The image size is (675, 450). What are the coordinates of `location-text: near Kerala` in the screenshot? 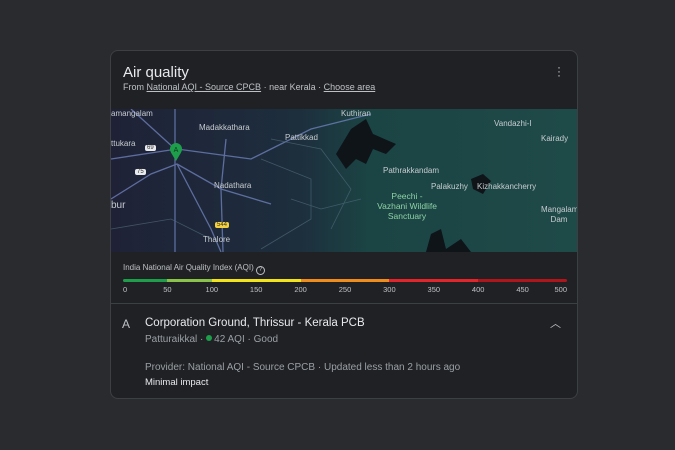 It's located at (292, 87).